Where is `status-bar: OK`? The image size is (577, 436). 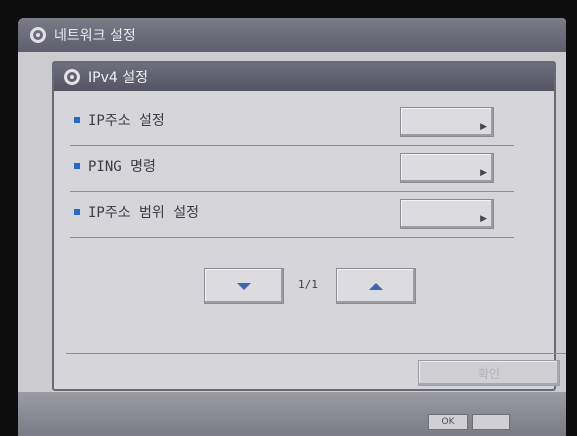
status-bar: OK is located at coordinates (292, 414).